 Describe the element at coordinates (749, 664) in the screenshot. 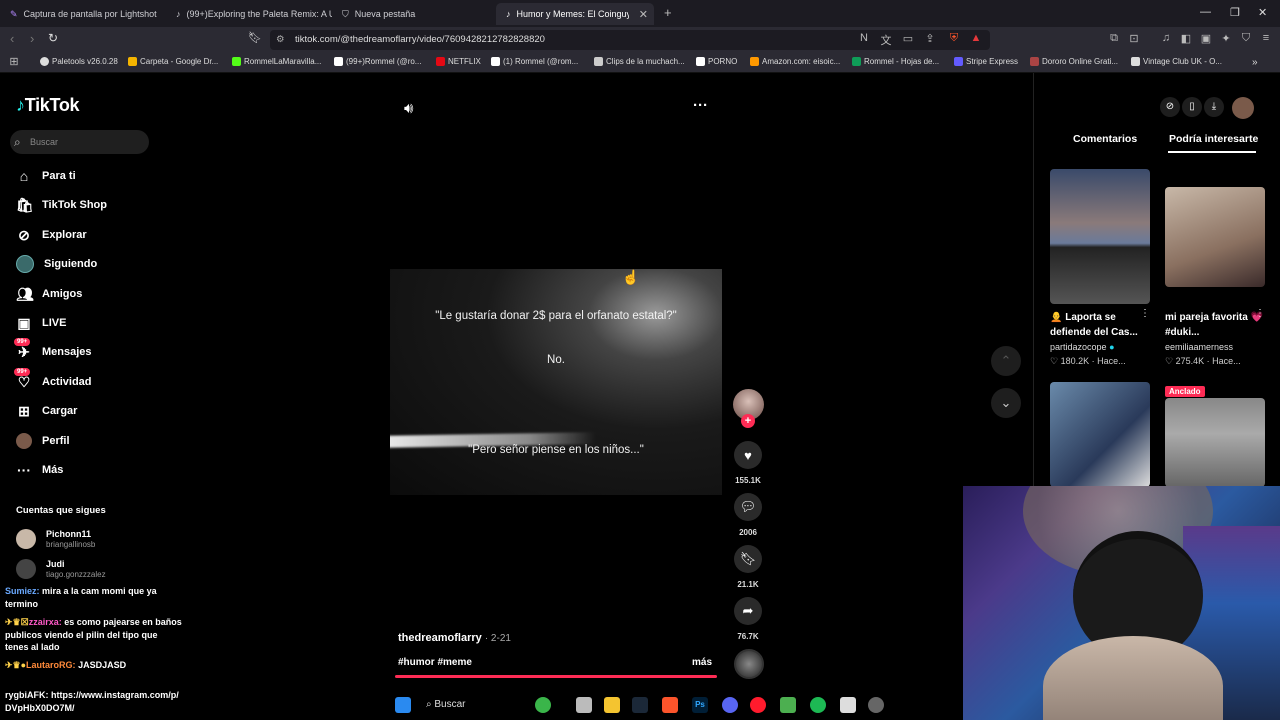

I see `music-disc-icon` at that location.